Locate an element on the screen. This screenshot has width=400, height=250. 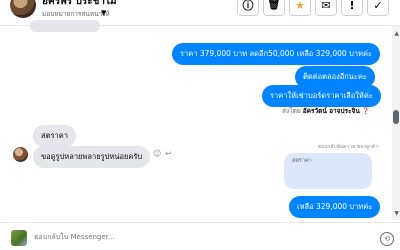
message-bubble-outgoing: ราคาให้เช่าบอร์ดราคาเลือให้ค่ะ is located at coordinates (321, 96).